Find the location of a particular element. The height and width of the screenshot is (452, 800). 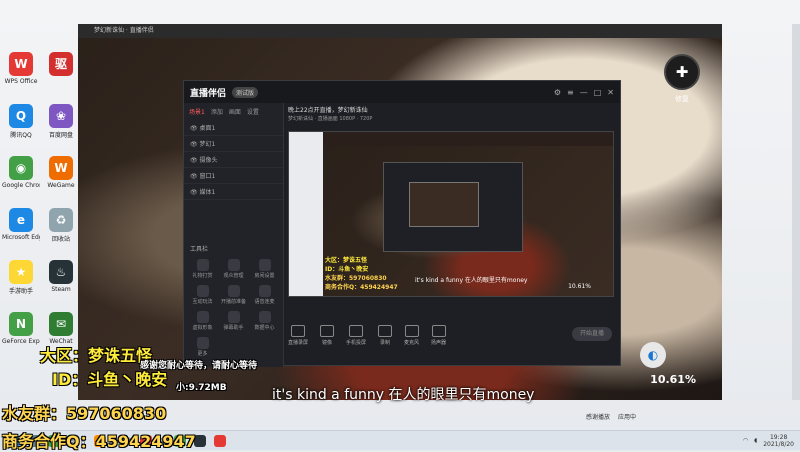

preview-overlay-line: 水友群：597060830 is located at coordinates (356, 278).